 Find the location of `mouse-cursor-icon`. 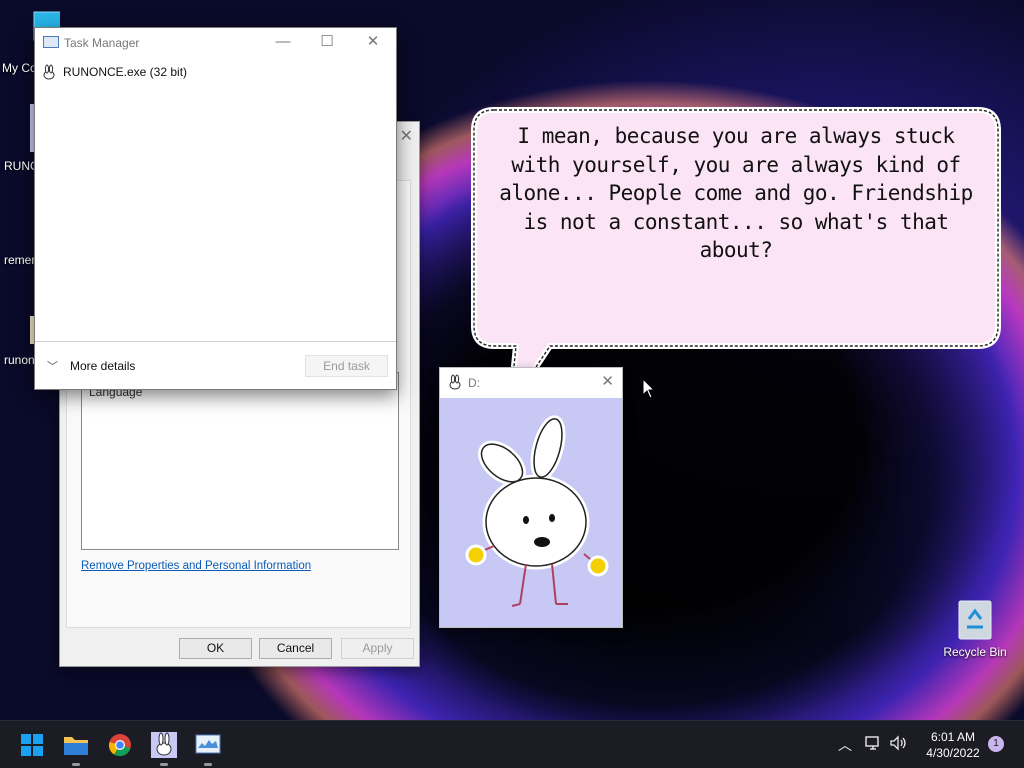

mouse-cursor-icon is located at coordinates (649, 388).